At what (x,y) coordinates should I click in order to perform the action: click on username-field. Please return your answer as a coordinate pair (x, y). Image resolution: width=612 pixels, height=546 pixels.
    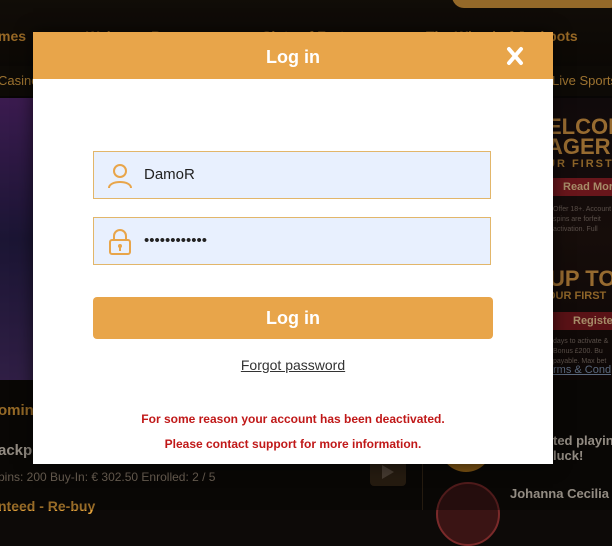
    Looking at the image, I should click on (292, 175).